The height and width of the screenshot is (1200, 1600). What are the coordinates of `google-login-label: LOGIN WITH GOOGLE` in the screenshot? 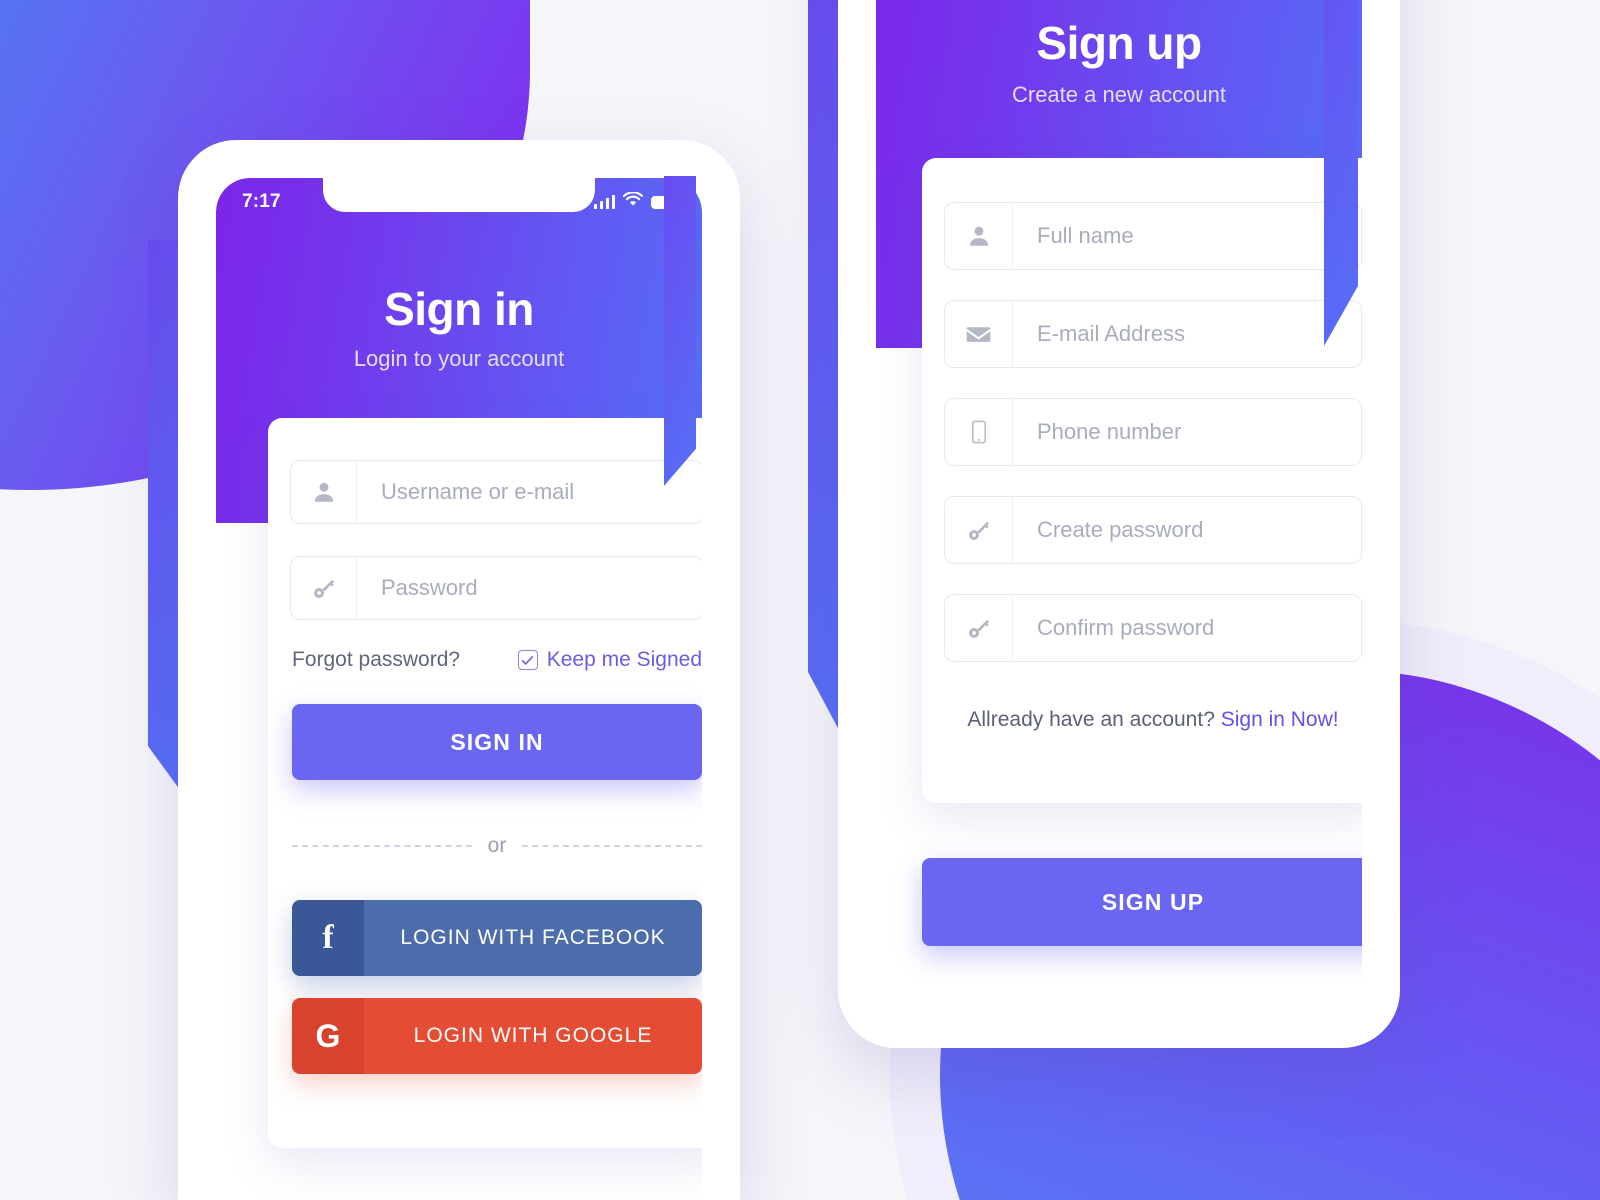 It's located at (533, 1036).